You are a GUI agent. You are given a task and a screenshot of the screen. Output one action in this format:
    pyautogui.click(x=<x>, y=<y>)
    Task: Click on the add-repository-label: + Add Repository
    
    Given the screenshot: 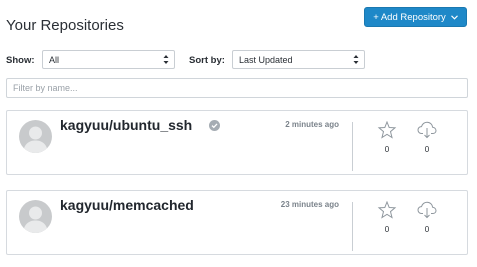 What is the action you would take?
    pyautogui.click(x=409, y=17)
    